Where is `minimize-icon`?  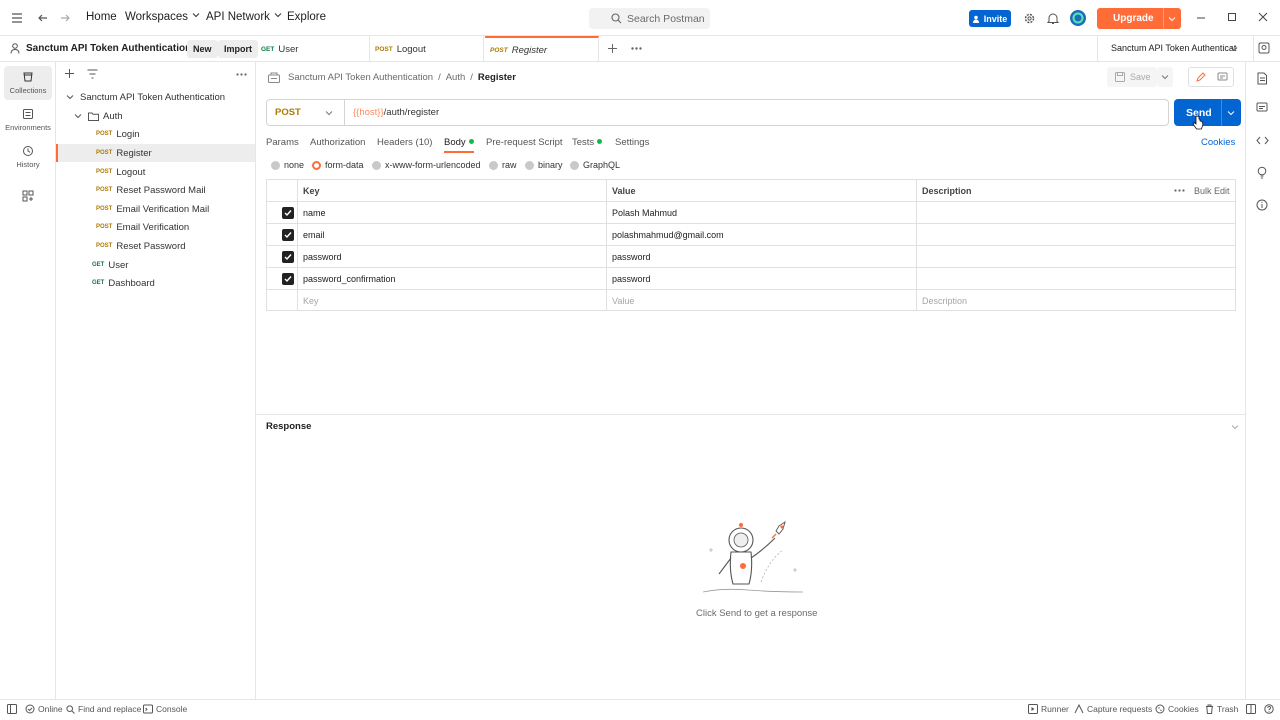 minimize-icon is located at coordinates (1202, 18).